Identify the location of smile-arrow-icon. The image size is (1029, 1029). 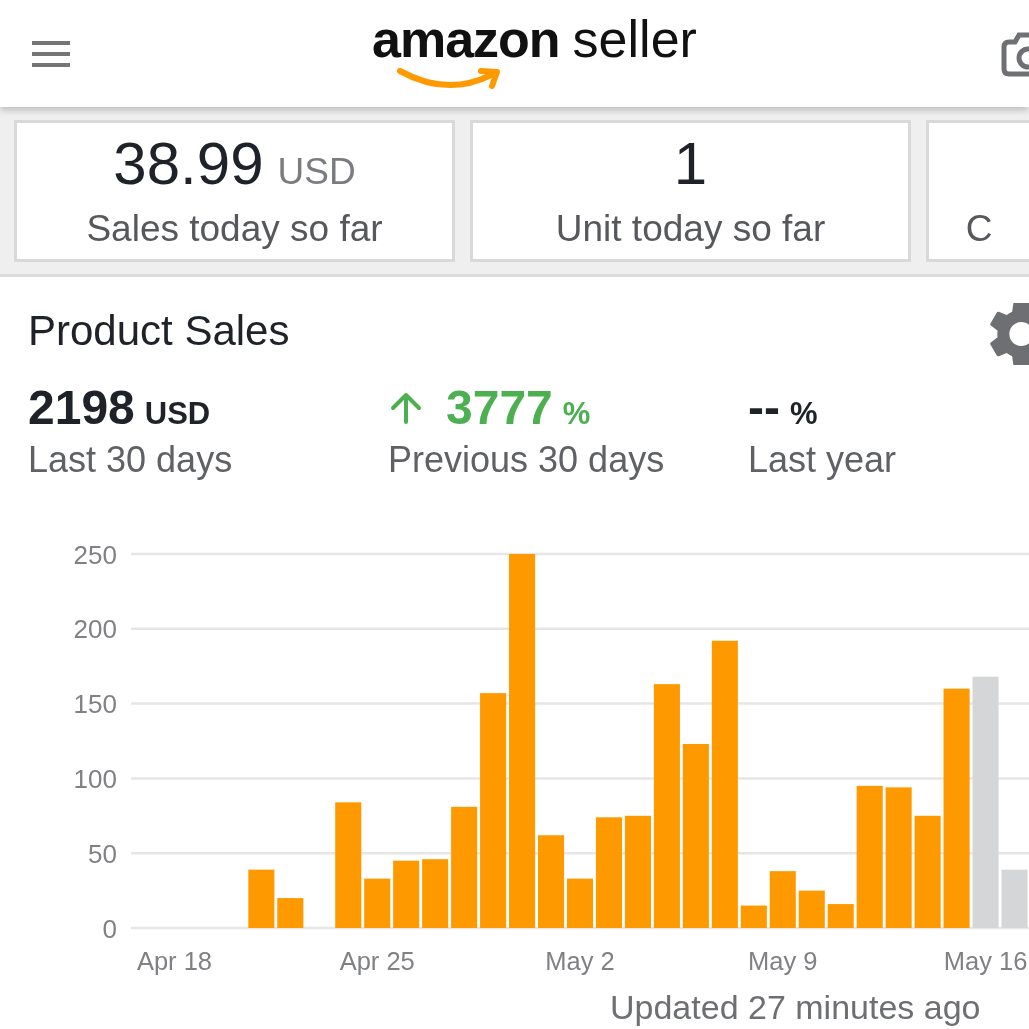
(450, 78).